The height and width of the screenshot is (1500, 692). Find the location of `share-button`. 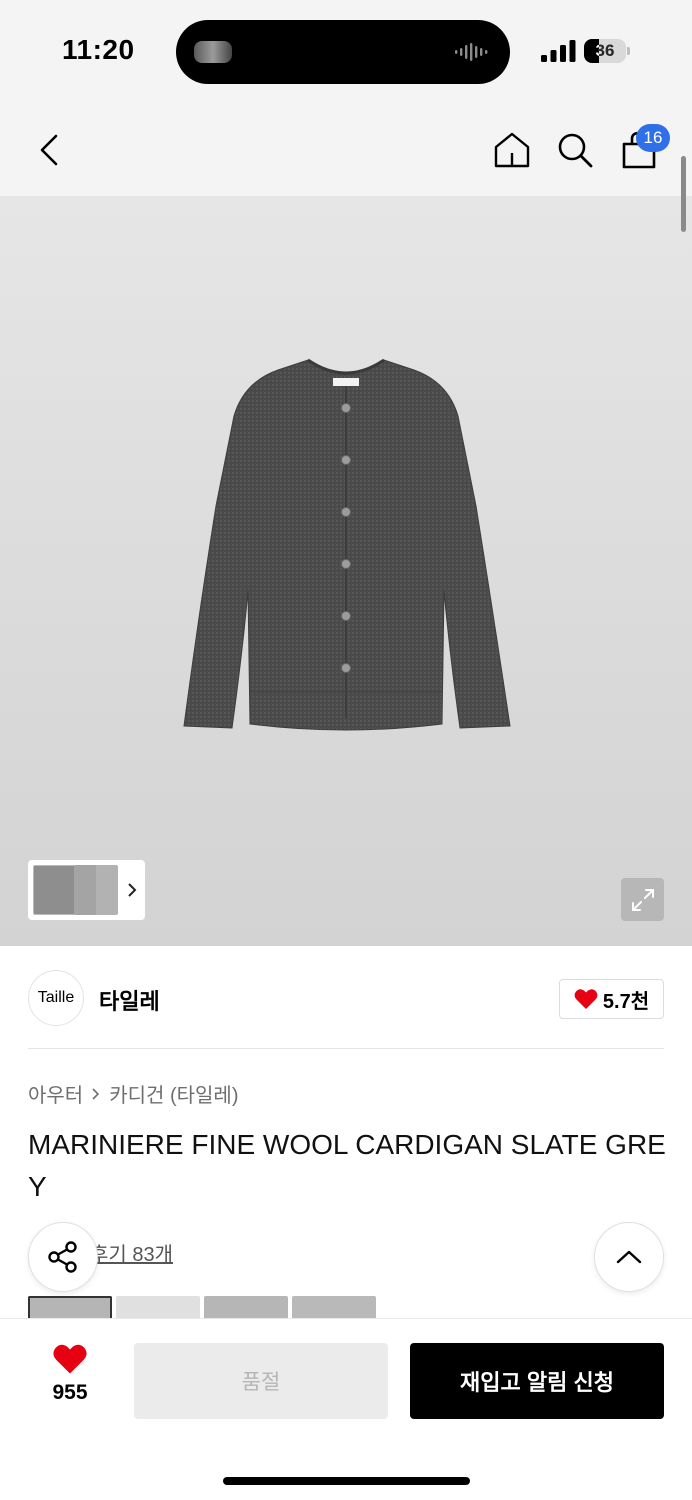

share-button is located at coordinates (63, 1257).